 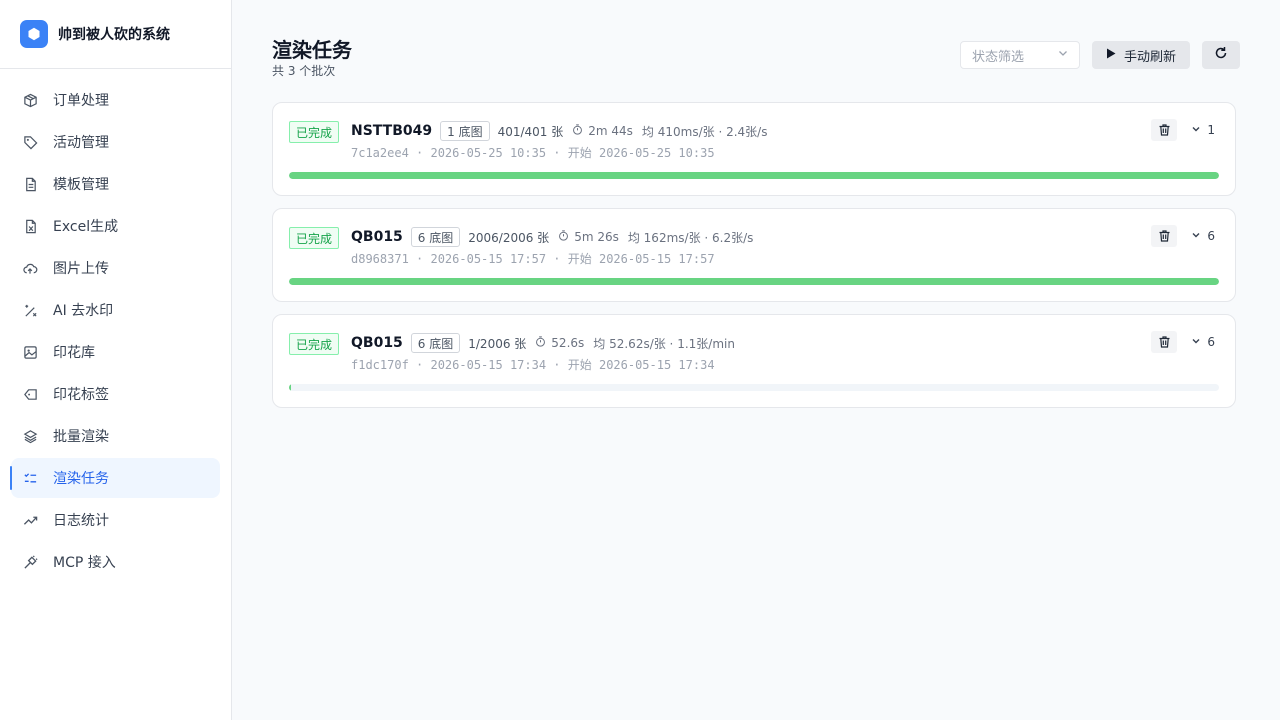 What do you see at coordinates (115, 100) in the screenshot?
I see `sidebar-item-package: 订单处理` at bounding box center [115, 100].